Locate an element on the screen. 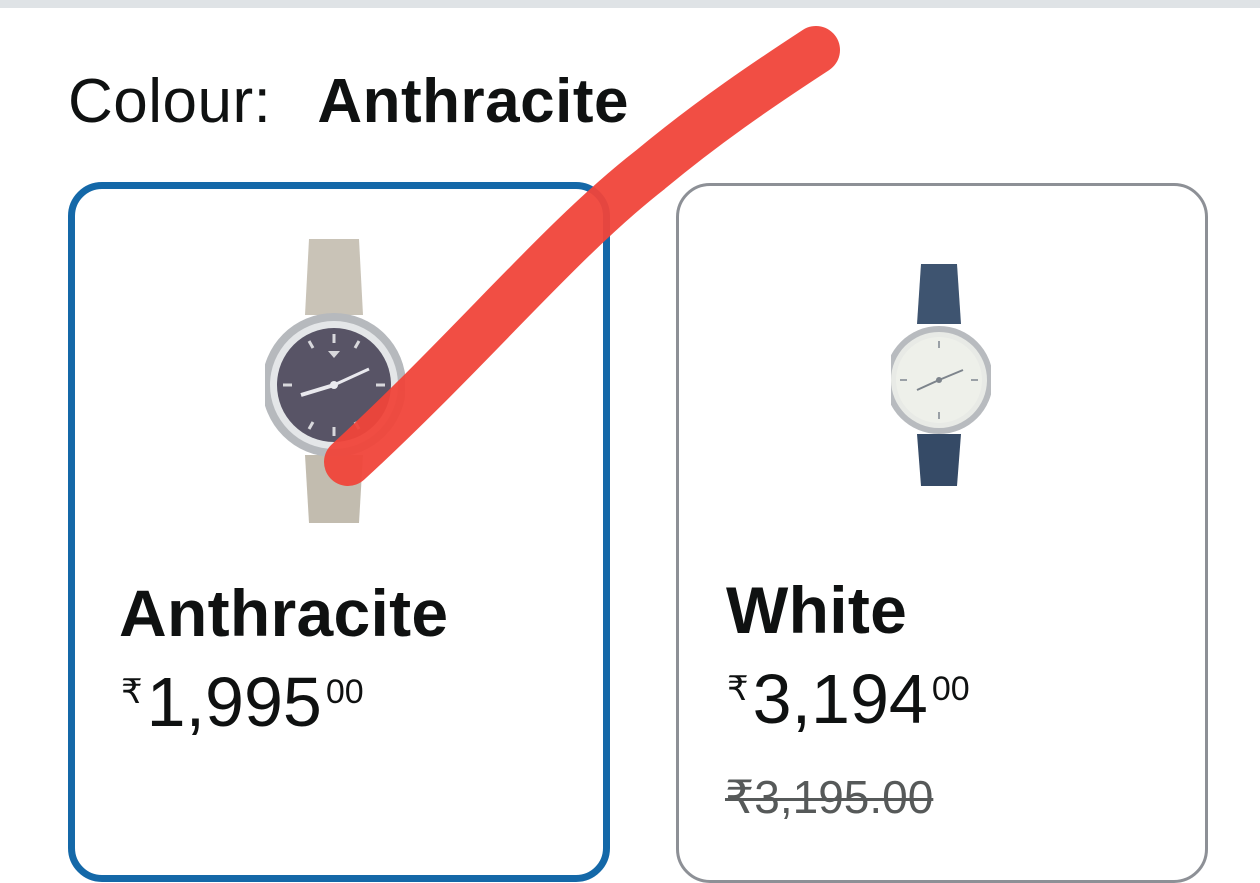 Image resolution: width=1260 pixels, height=883 pixels. swatch-price-anthracite: ₹ 1,995 00 is located at coordinates (242, 702).